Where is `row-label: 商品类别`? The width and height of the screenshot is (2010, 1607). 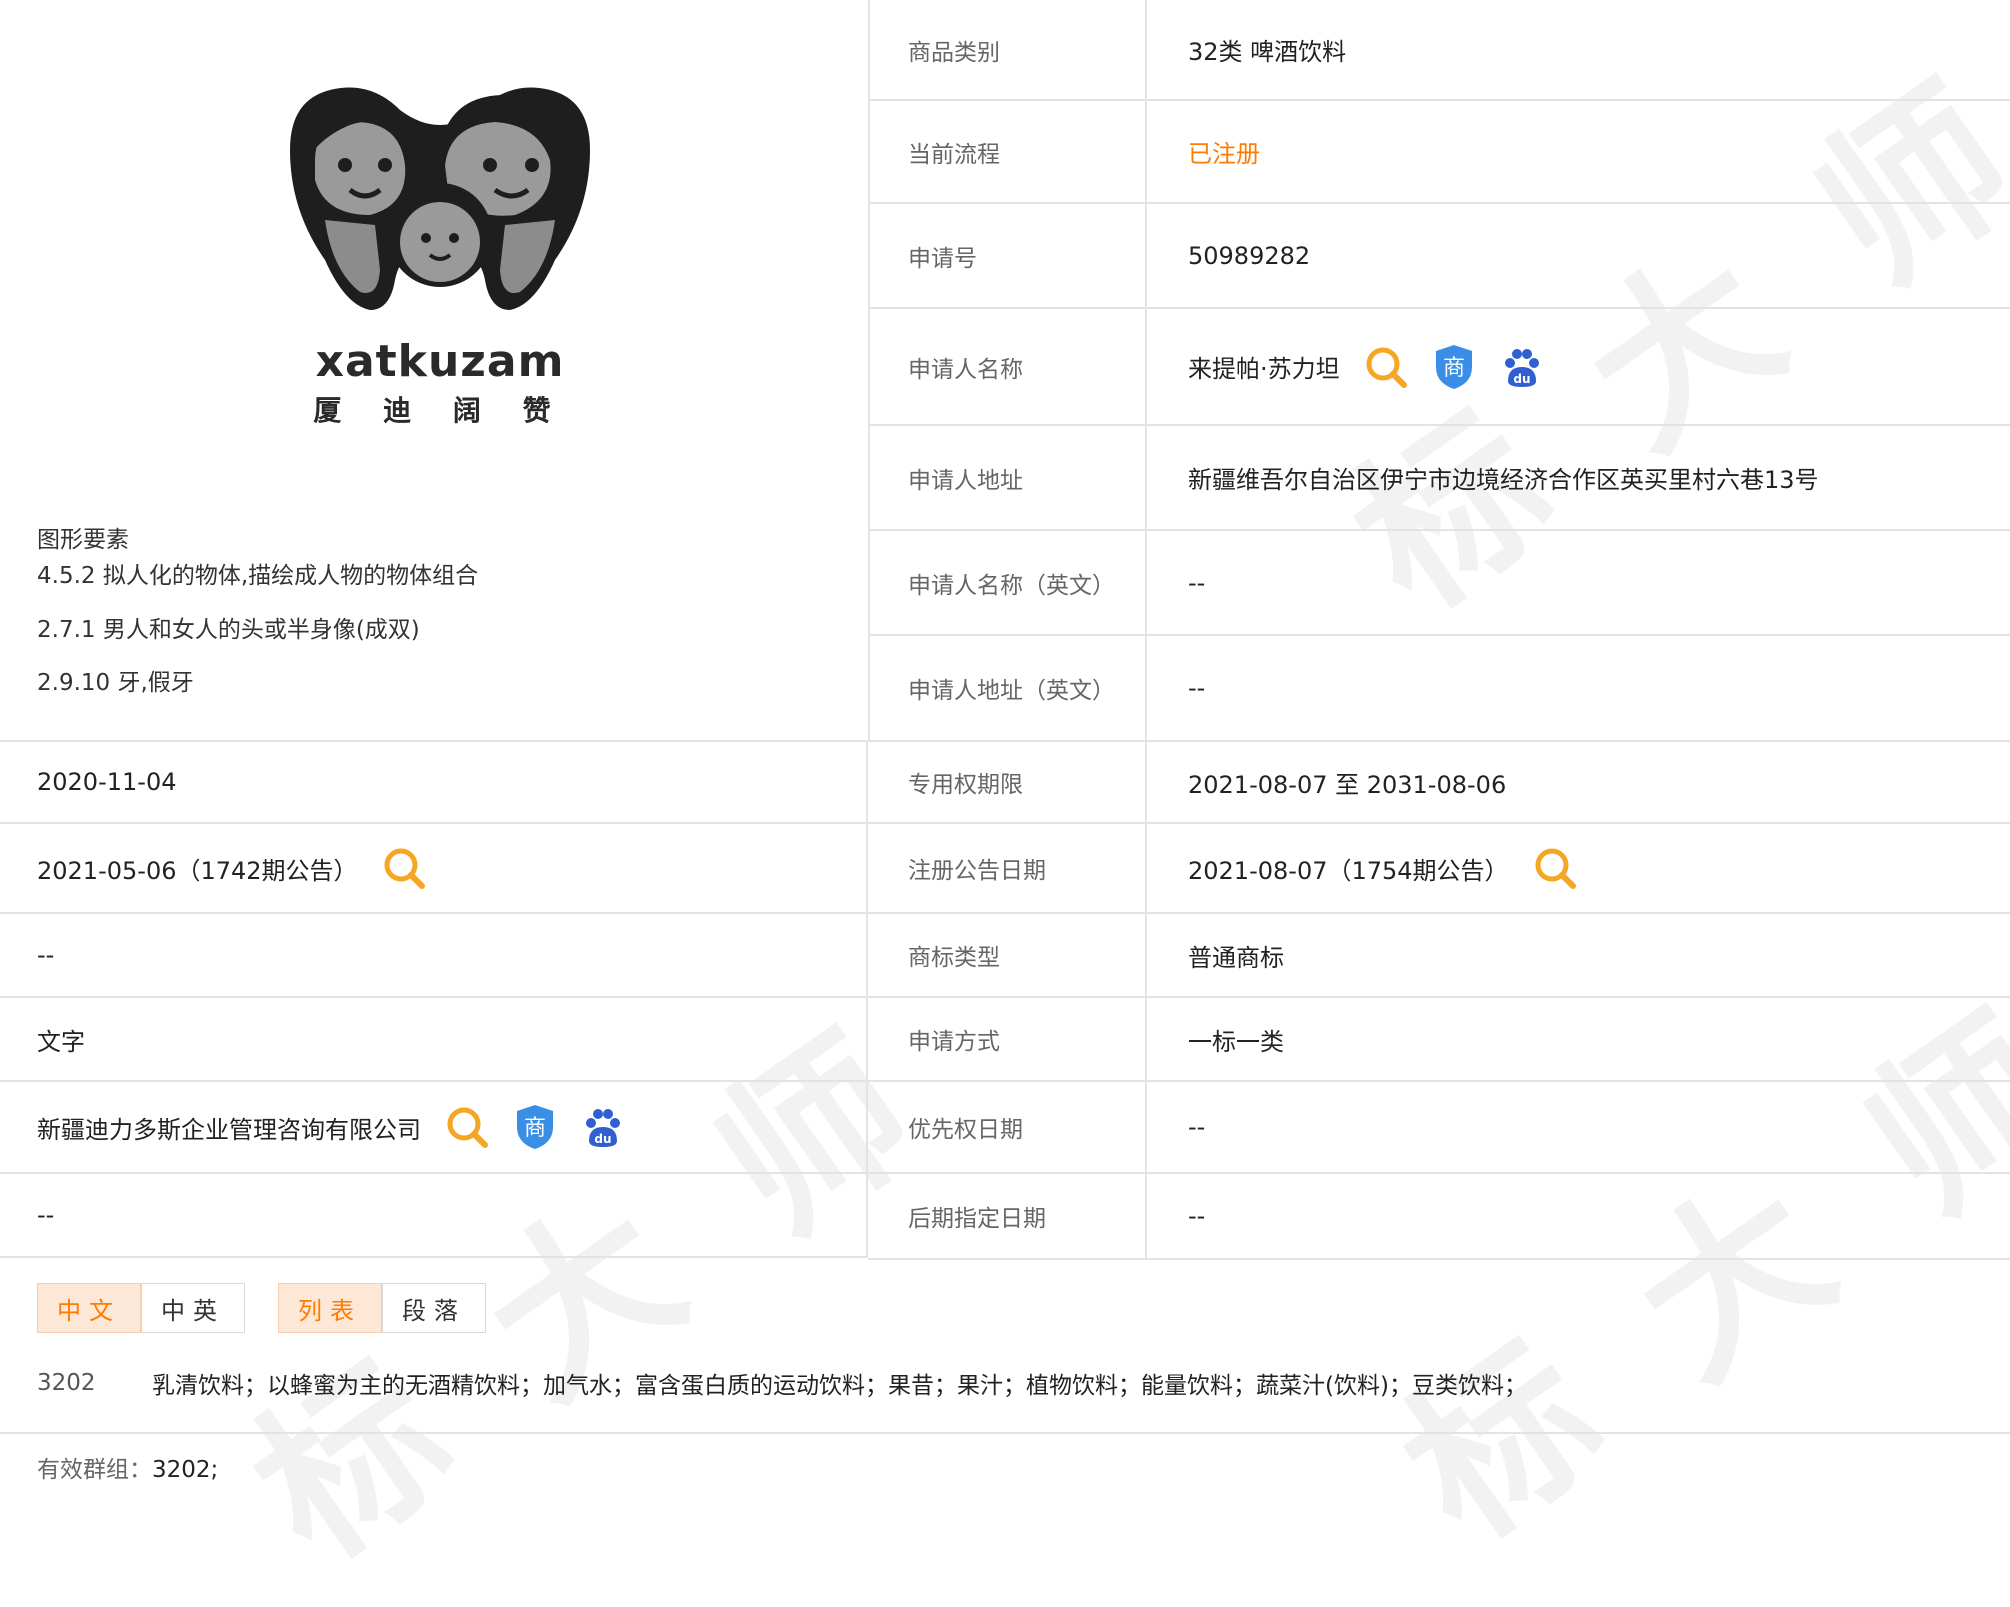 row-label: 商品类别 is located at coordinates (954, 52).